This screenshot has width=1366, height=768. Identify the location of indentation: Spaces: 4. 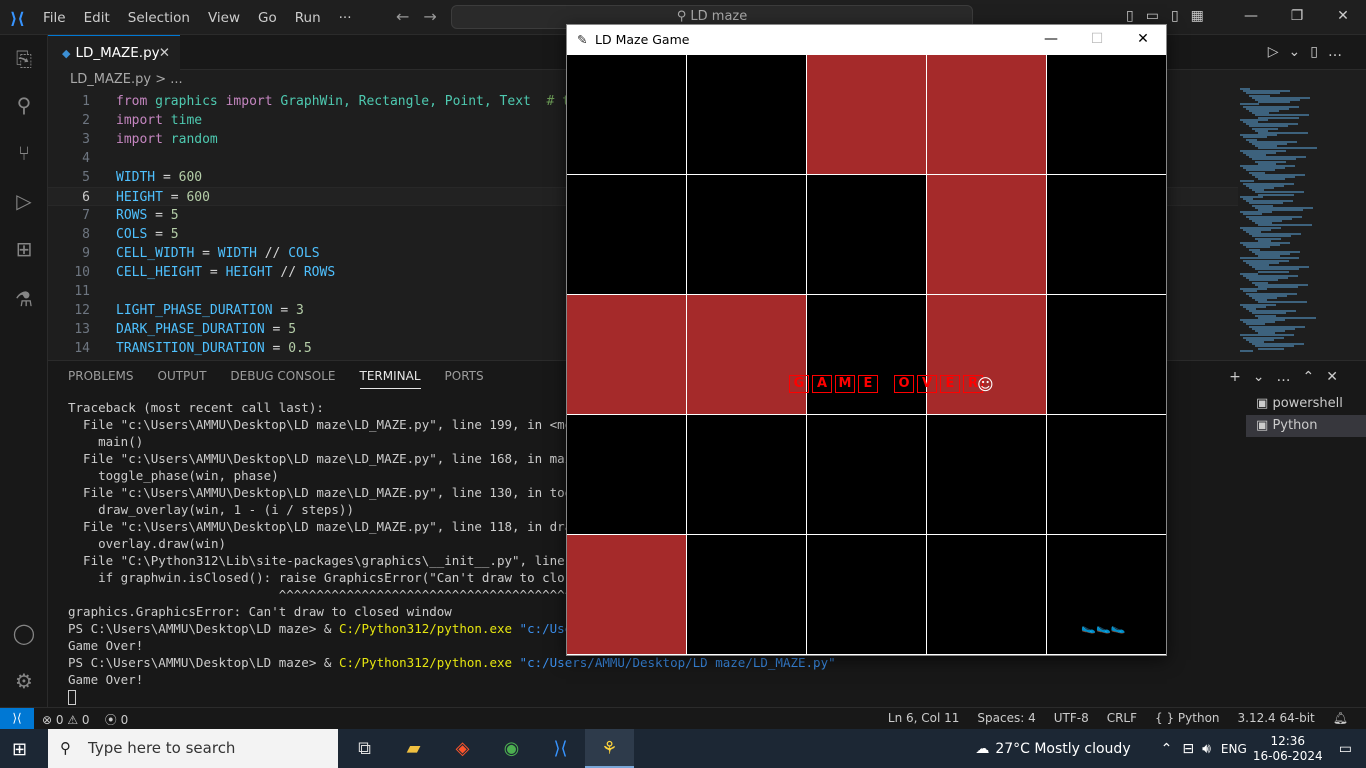
(1006, 718).